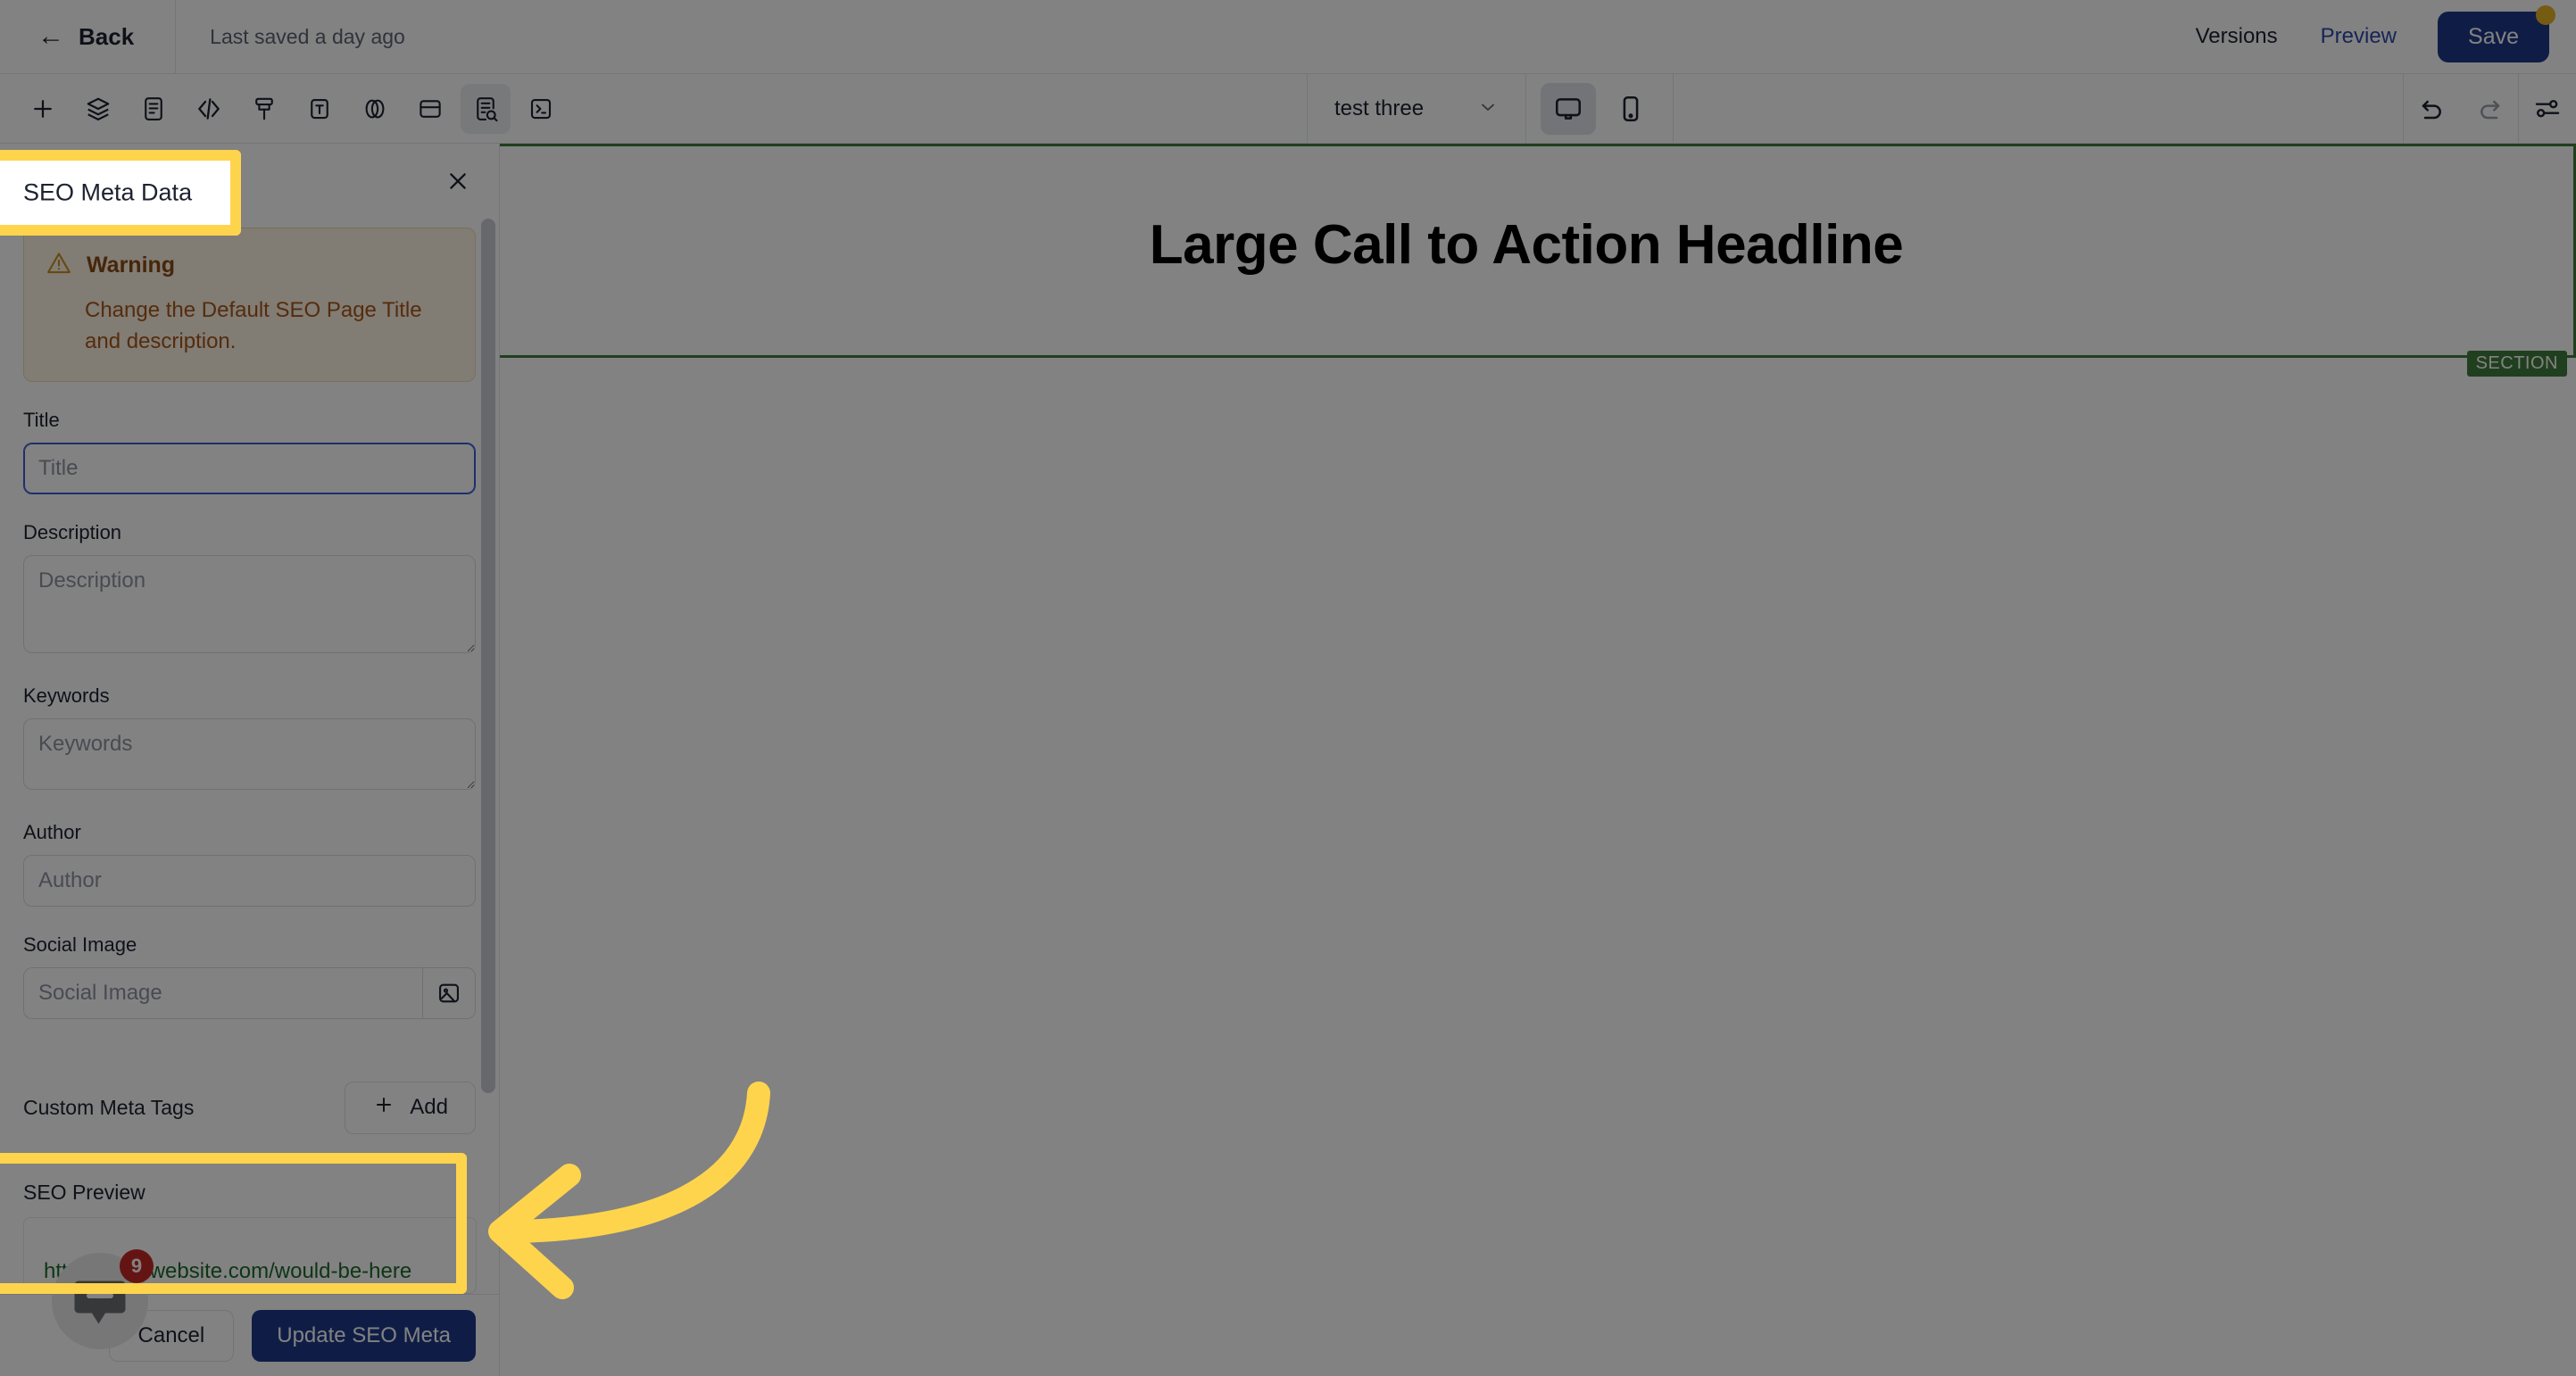 This screenshot has height=1376, width=2576. I want to click on page-selector-label: test three, so click(1379, 108).